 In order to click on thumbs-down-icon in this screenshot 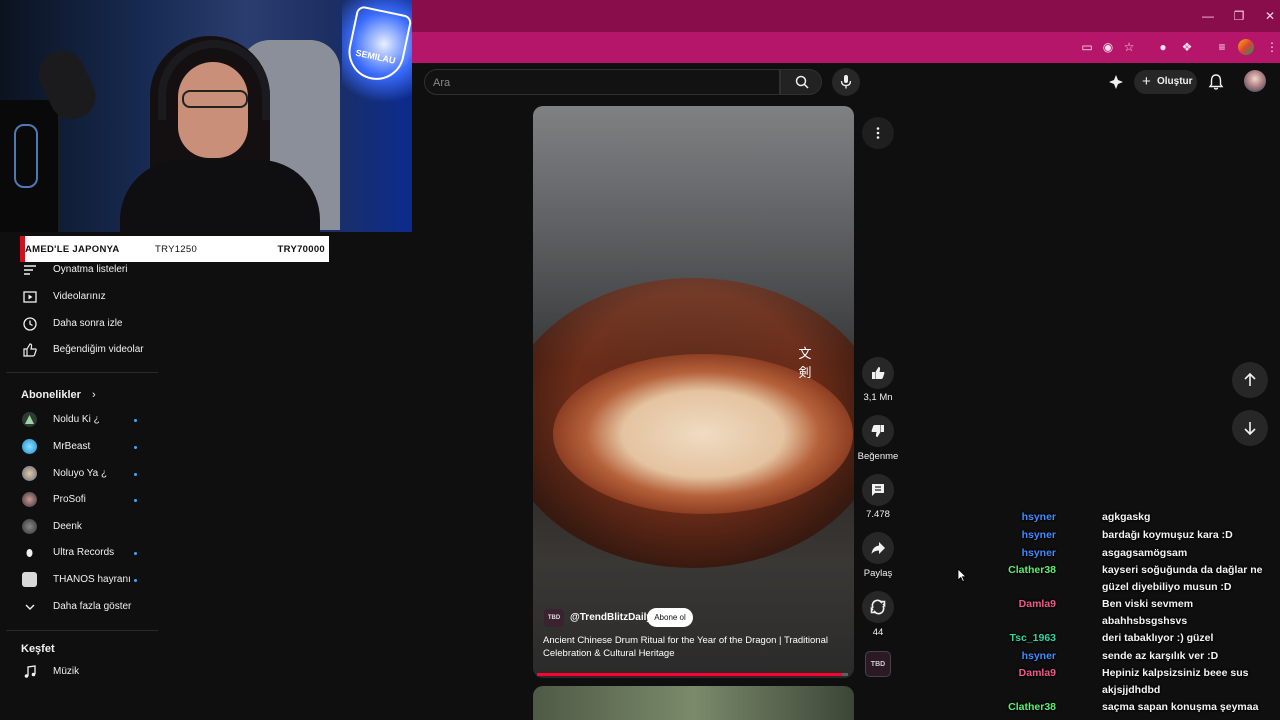, I will do `click(877, 431)`.